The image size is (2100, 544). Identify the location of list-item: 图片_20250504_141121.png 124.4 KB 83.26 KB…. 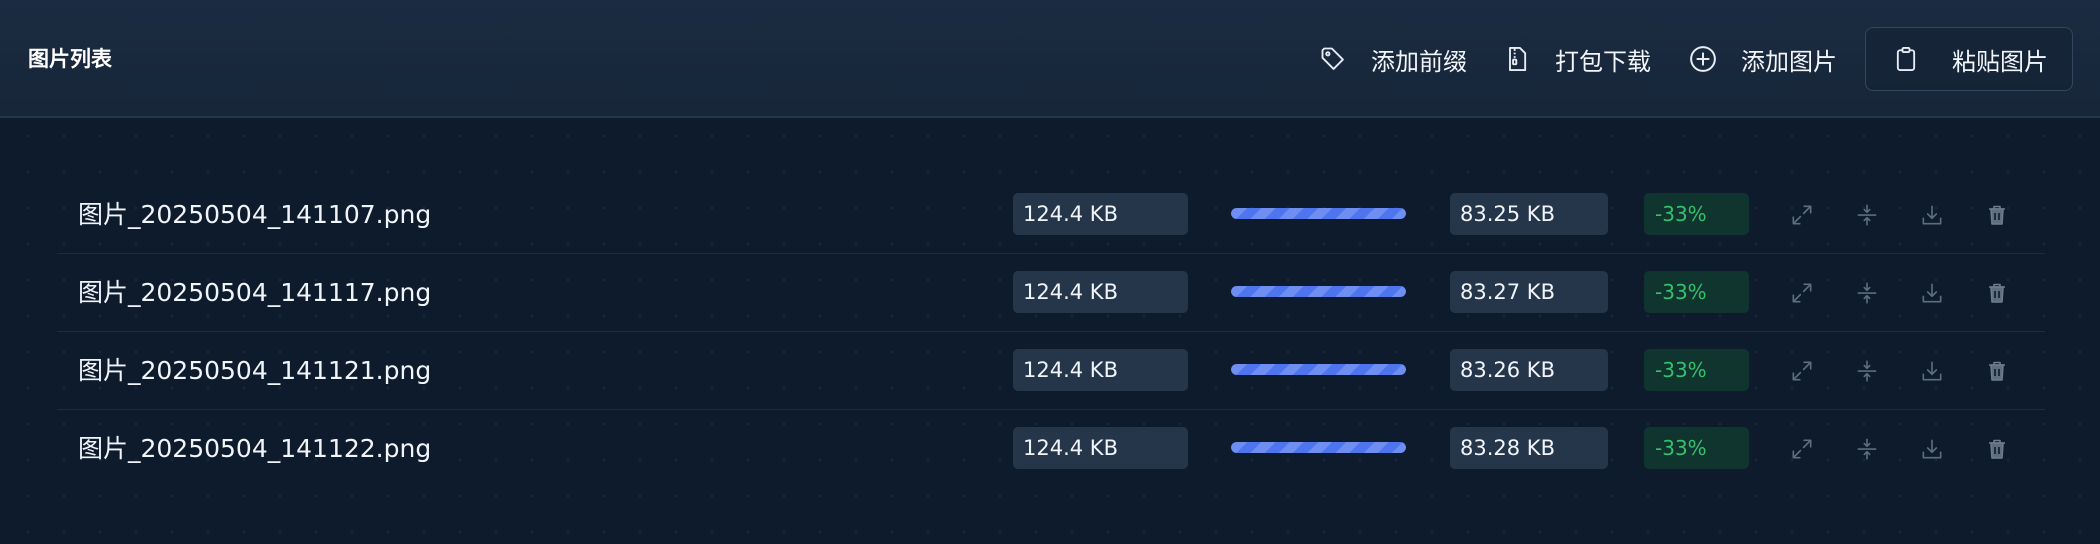
(1051, 371).